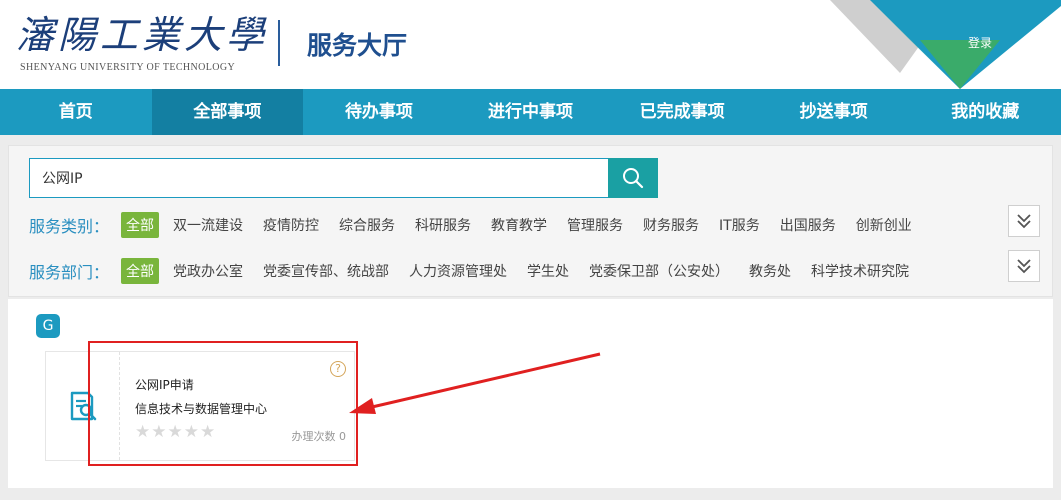 The image size is (1061, 500). Describe the element at coordinates (519, 225) in the screenshot. I see `category-tag: 教育教学` at that location.